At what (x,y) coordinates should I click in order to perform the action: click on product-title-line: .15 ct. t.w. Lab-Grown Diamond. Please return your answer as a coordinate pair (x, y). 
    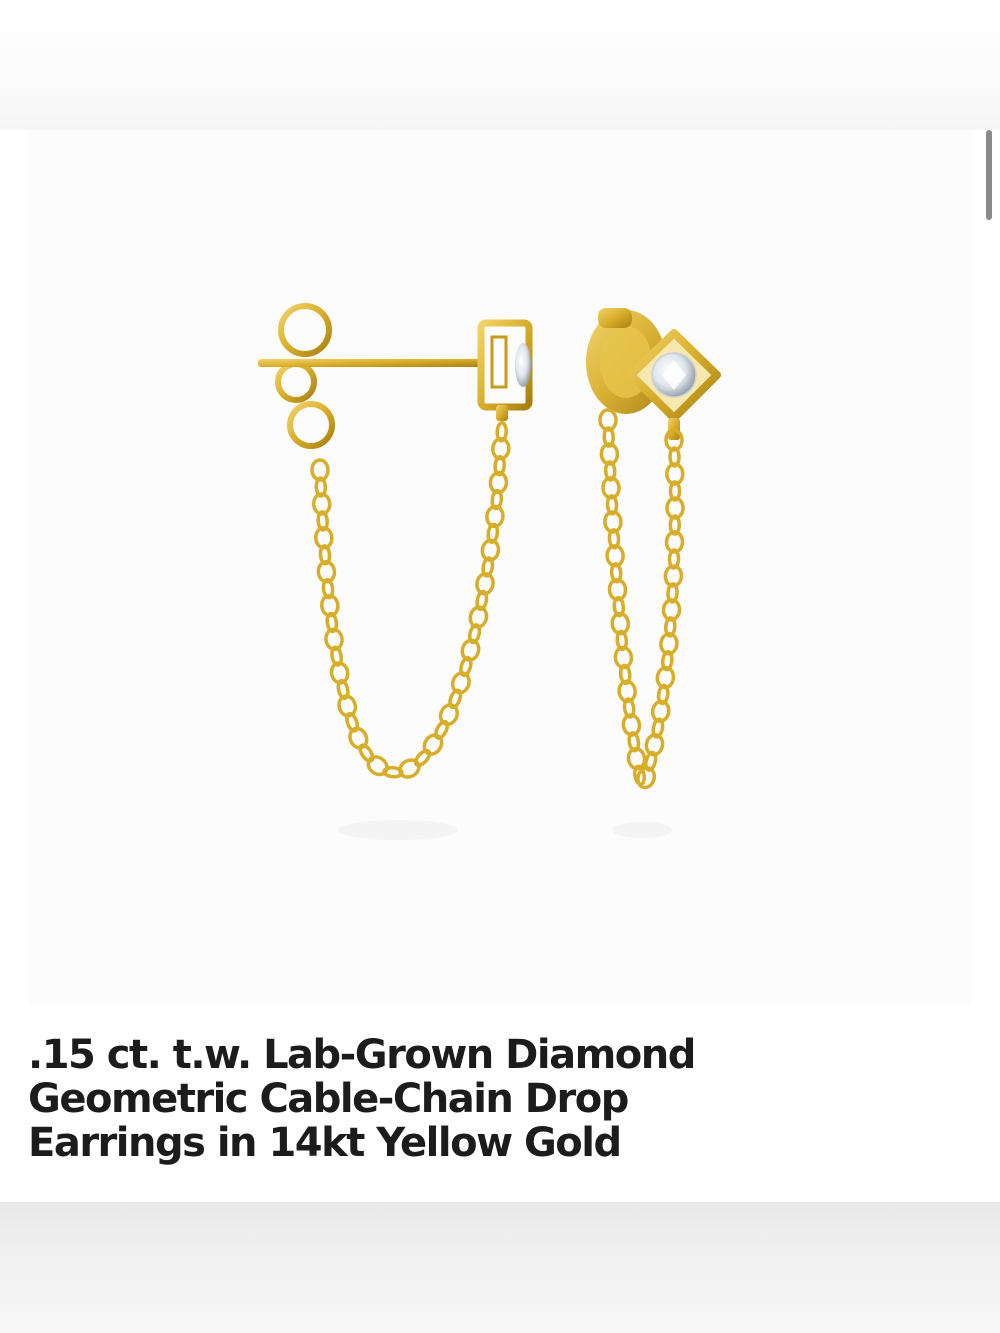
    Looking at the image, I should click on (362, 1055).